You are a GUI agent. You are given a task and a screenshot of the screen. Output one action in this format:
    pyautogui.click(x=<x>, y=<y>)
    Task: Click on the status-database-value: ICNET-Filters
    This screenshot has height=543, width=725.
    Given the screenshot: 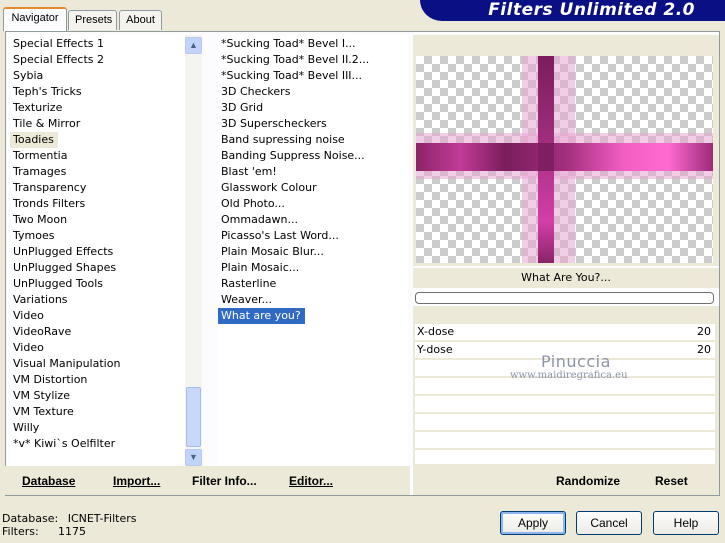 What is the action you would take?
    pyautogui.click(x=102, y=518)
    